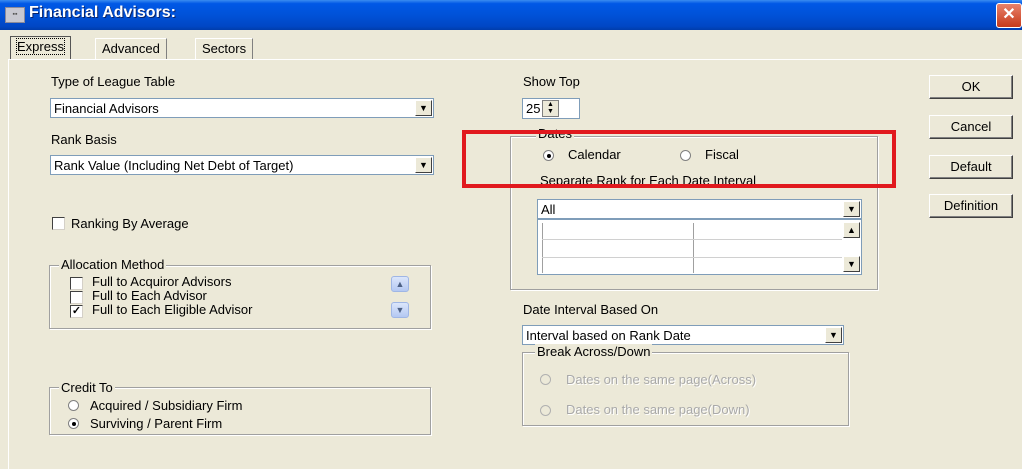 The image size is (1022, 469). I want to click on credit-to-legend: Credit To, so click(87, 387).